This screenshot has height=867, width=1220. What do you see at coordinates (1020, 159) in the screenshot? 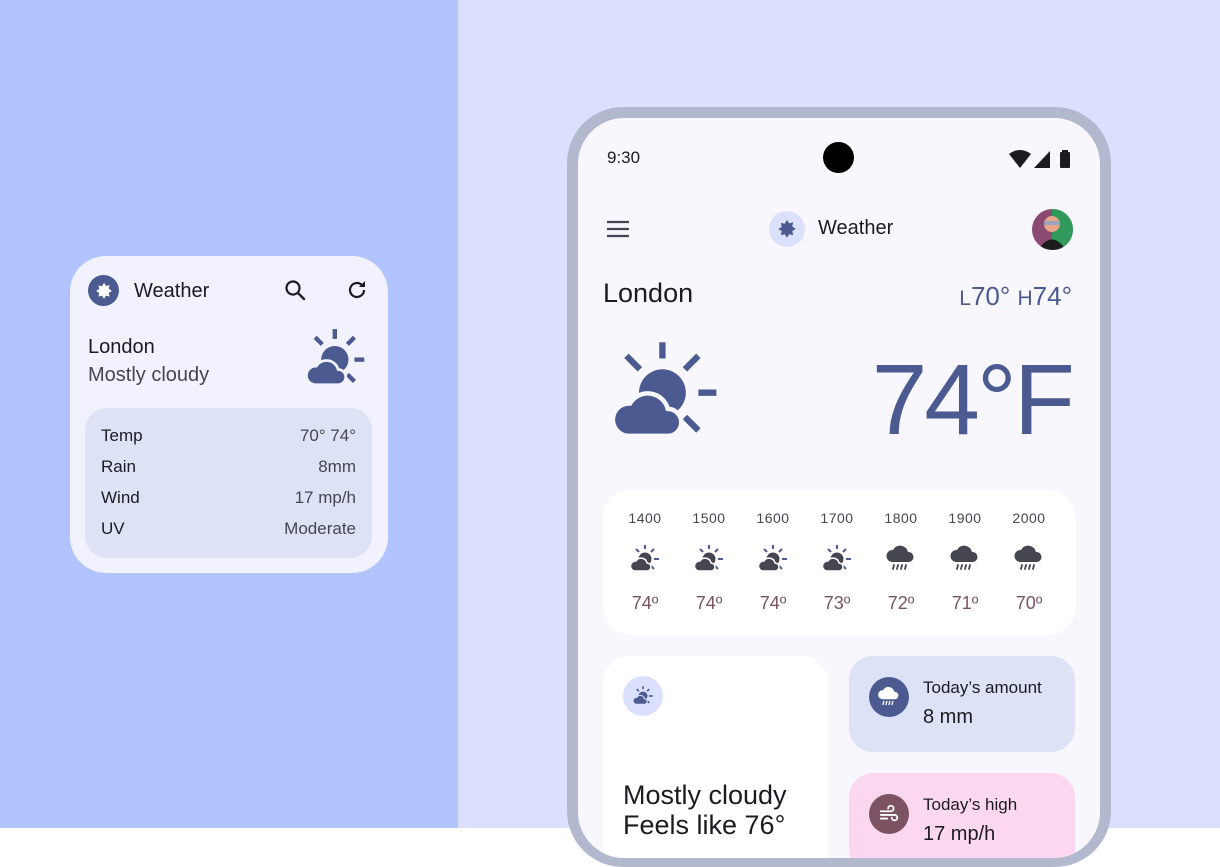
I see `wifi-icon` at bounding box center [1020, 159].